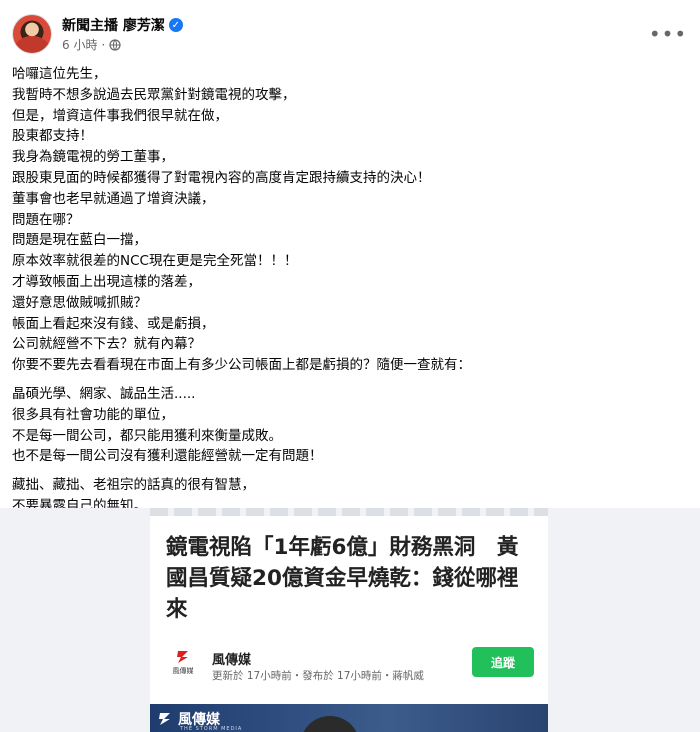 Image resolution: width=700 pixels, height=732 pixels. What do you see at coordinates (113, 323) in the screenshot?
I see `post-text-line: 帳面上看起來沒有錢、或是虧損，` at bounding box center [113, 323].